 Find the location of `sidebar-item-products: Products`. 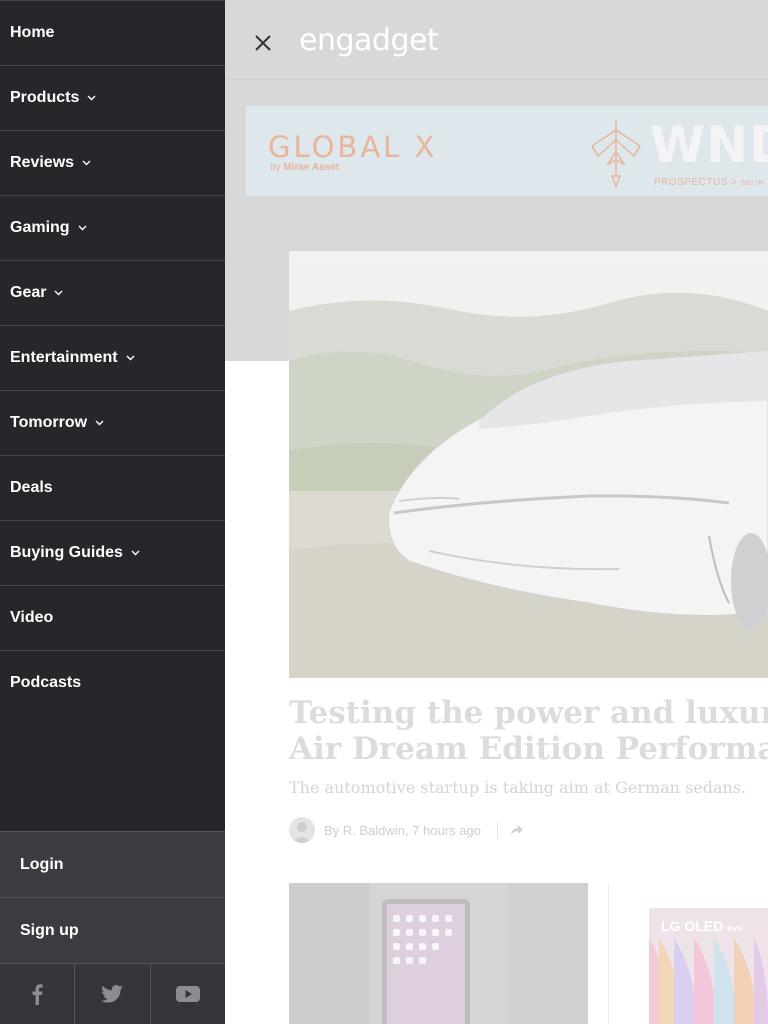

sidebar-item-products: Products is located at coordinates (112, 97).